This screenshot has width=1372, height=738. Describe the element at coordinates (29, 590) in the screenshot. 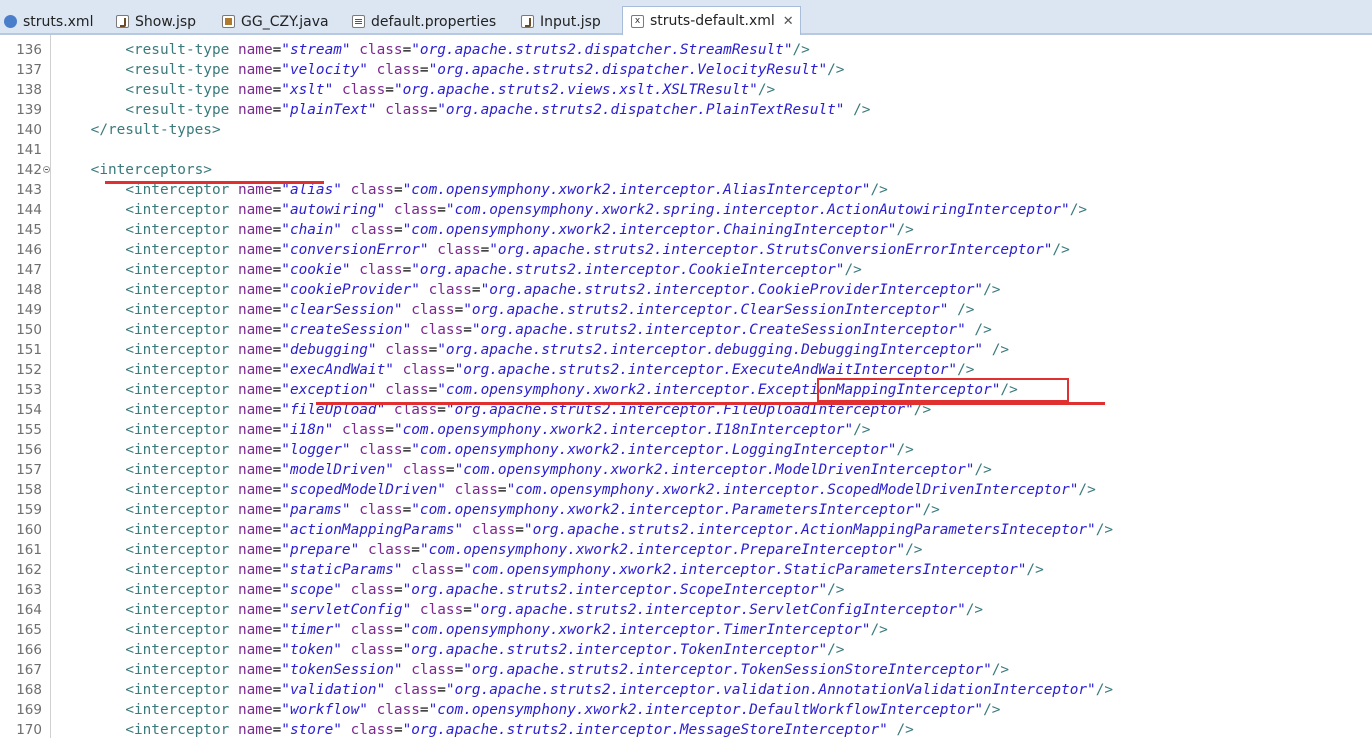

I see `line-number: 163` at that location.